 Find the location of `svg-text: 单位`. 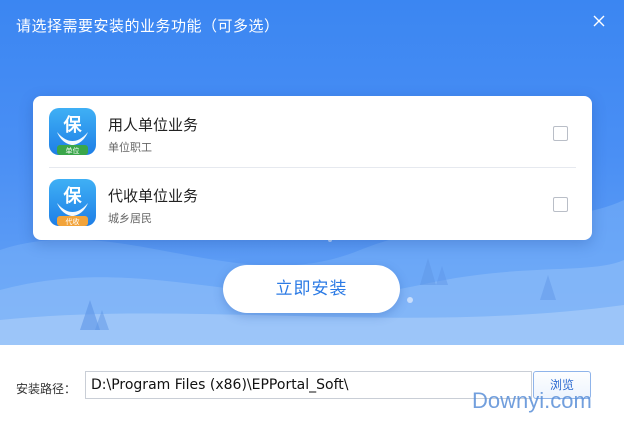

svg-text: 单位 is located at coordinates (73, 150).